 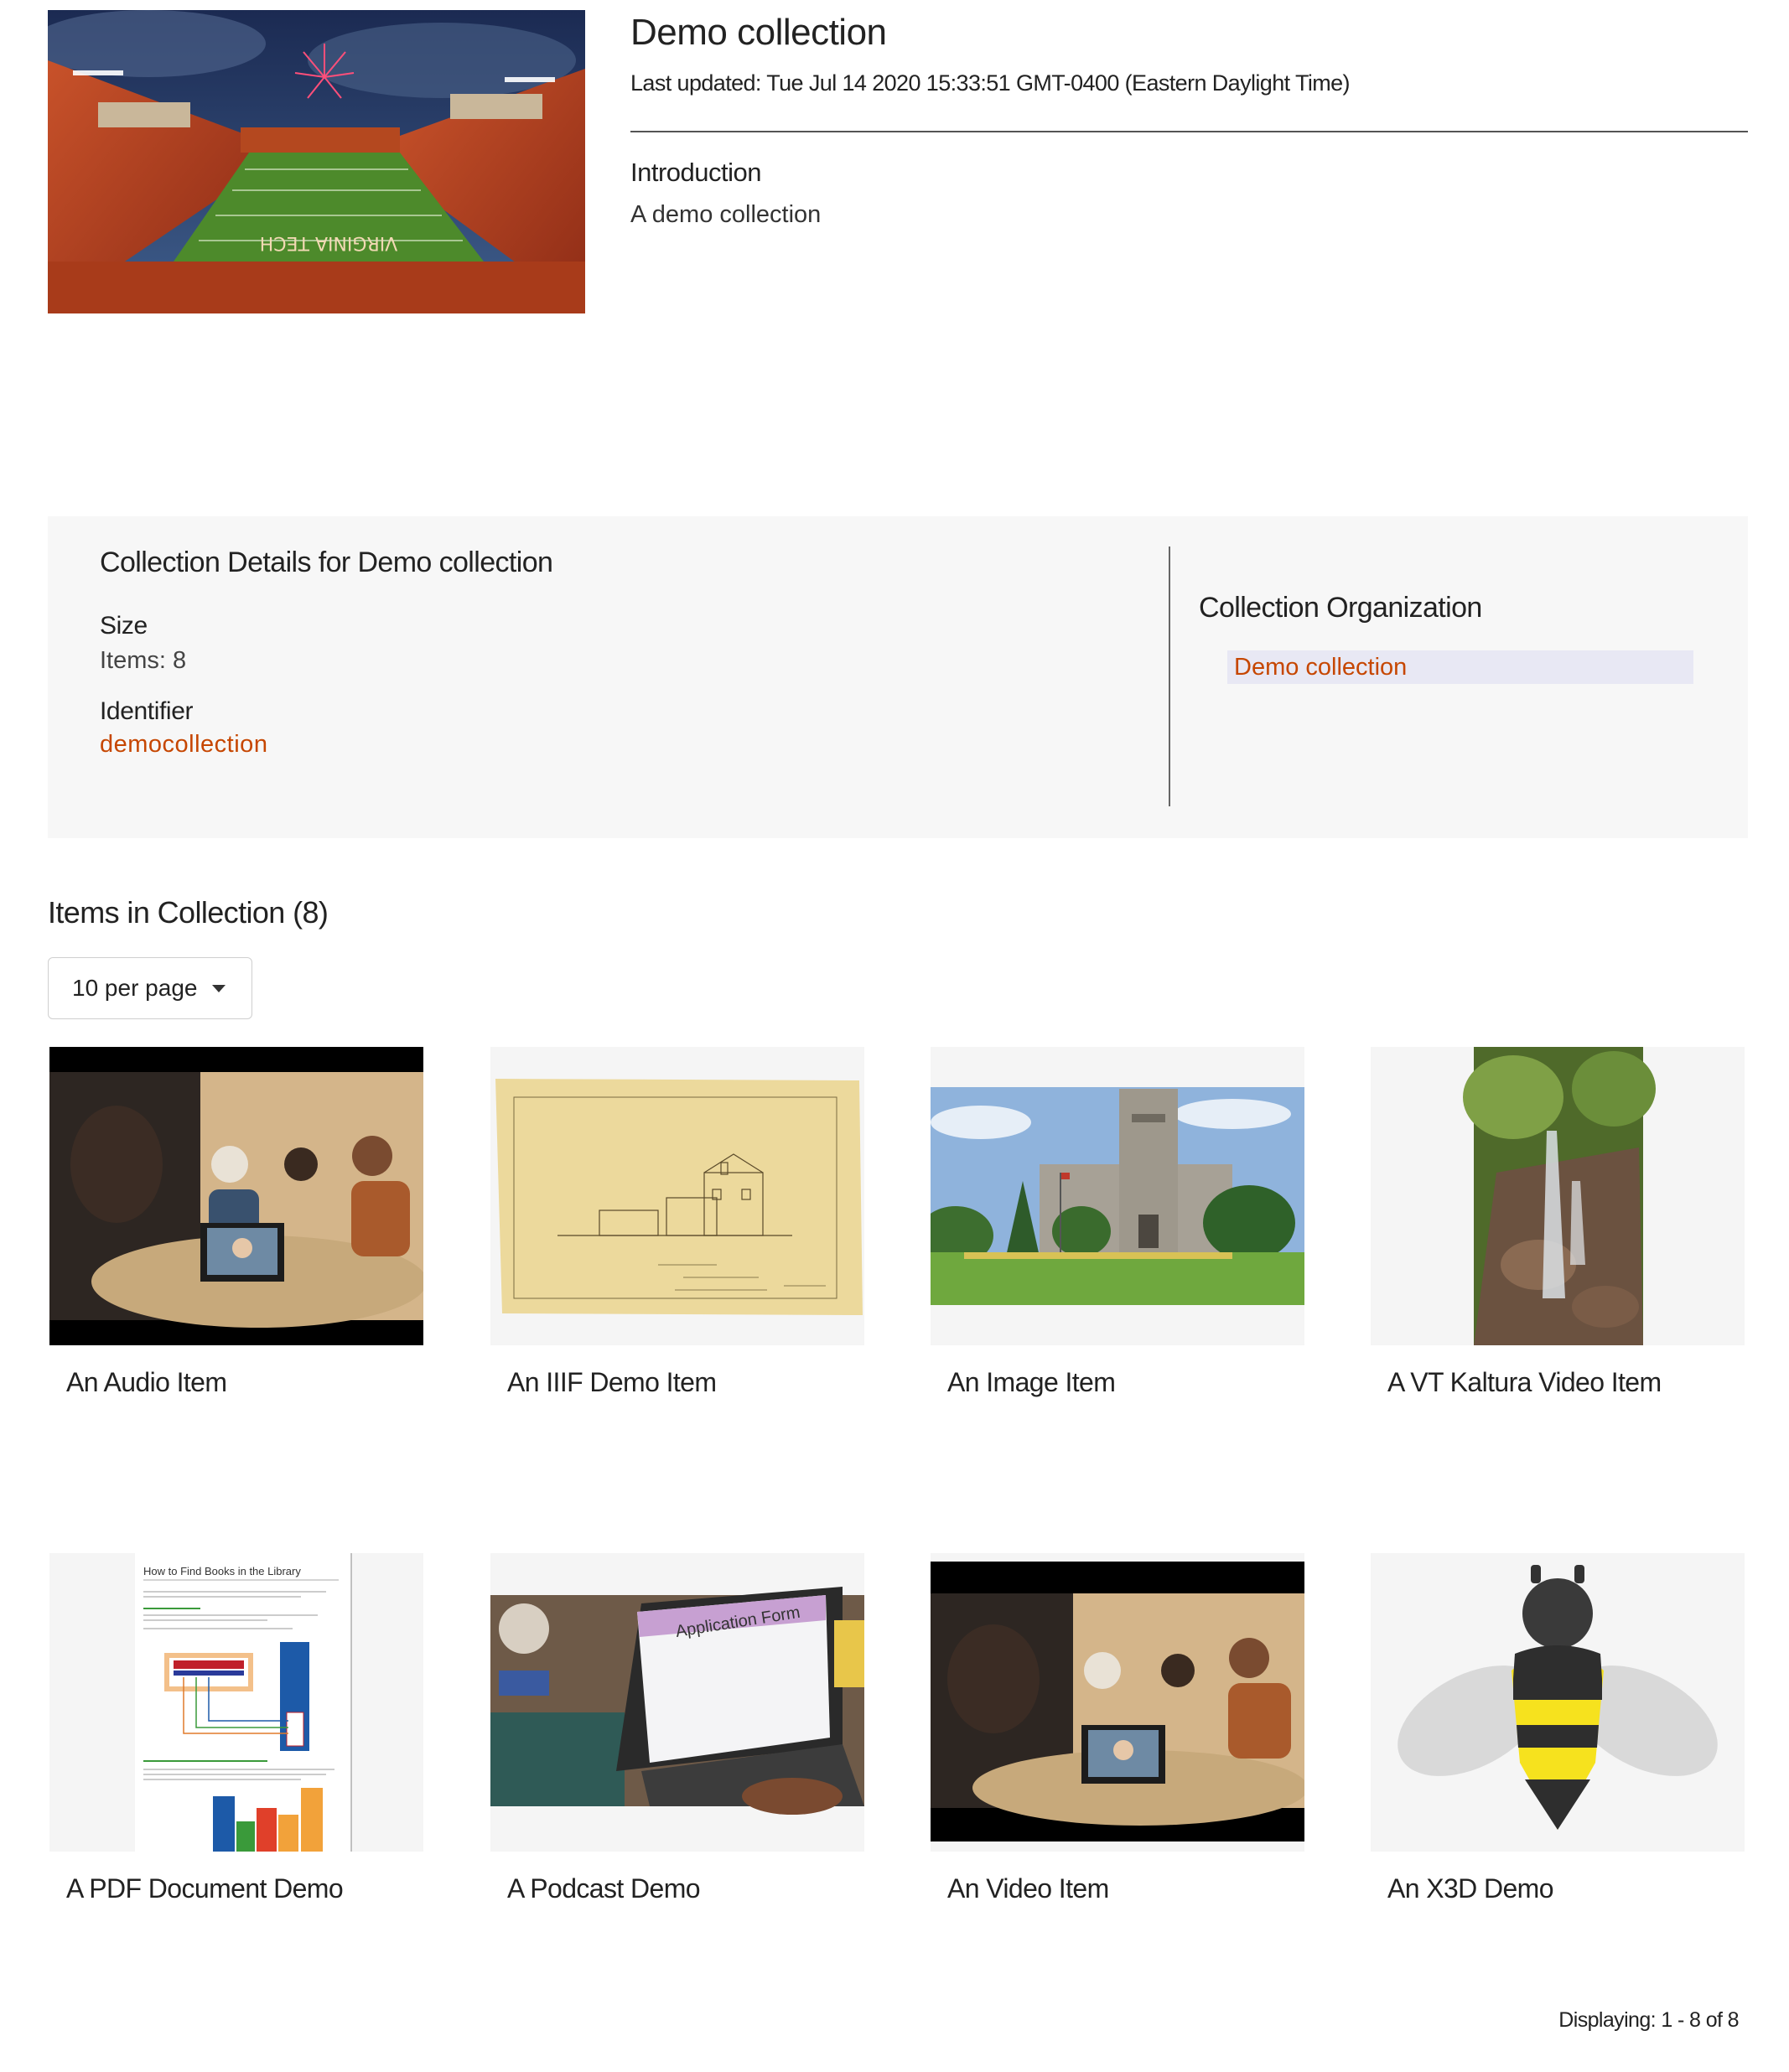 What do you see at coordinates (1031, 1382) in the screenshot?
I see `item-title: An Image Item` at bounding box center [1031, 1382].